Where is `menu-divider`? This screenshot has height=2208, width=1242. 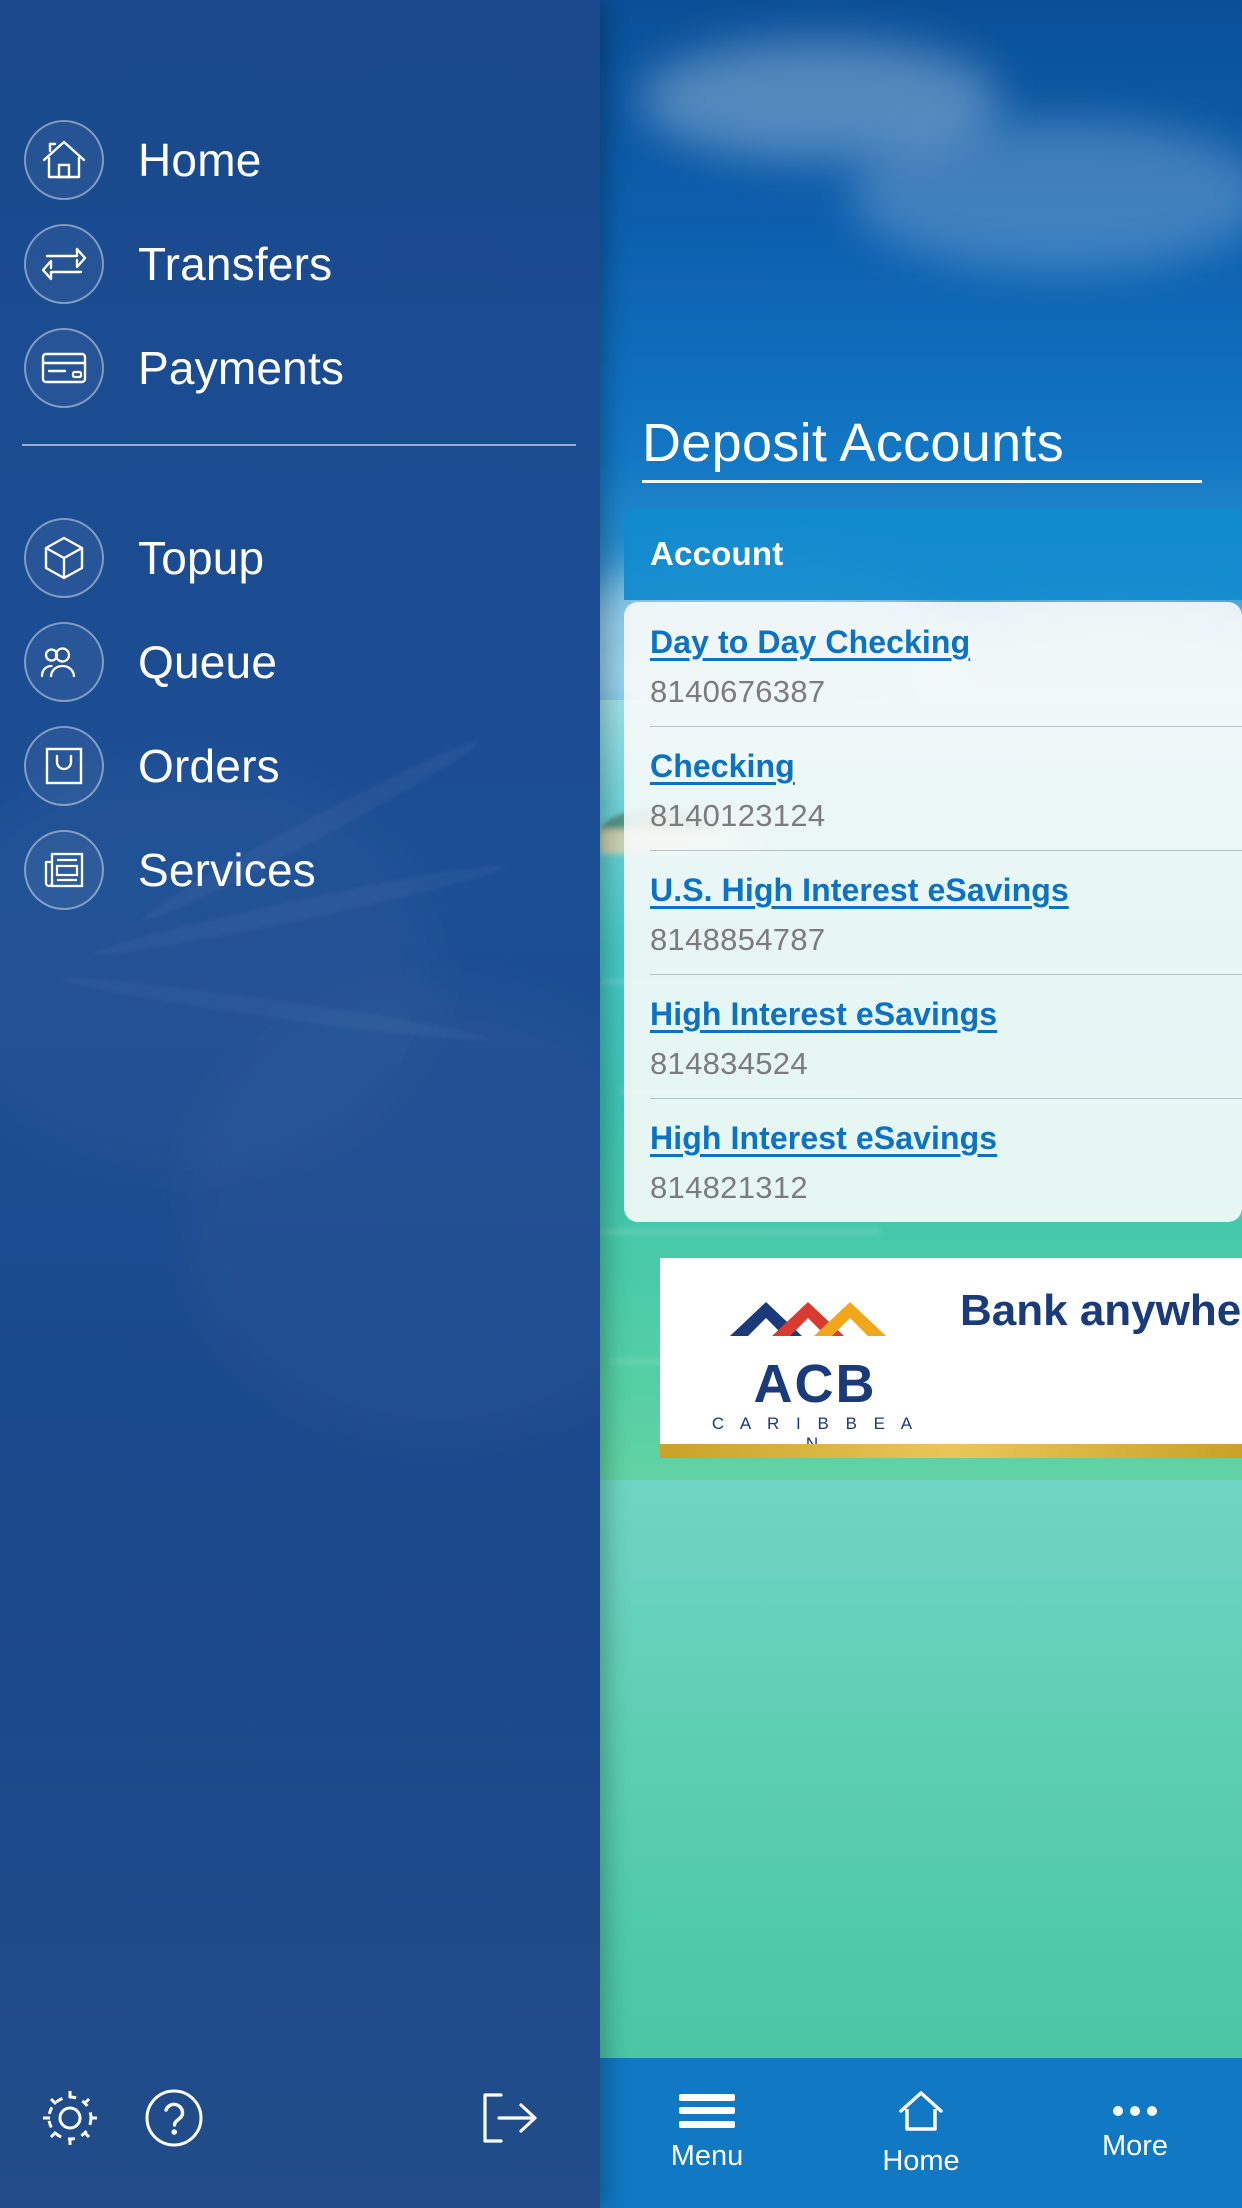
menu-divider is located at coordinates (299, 445).